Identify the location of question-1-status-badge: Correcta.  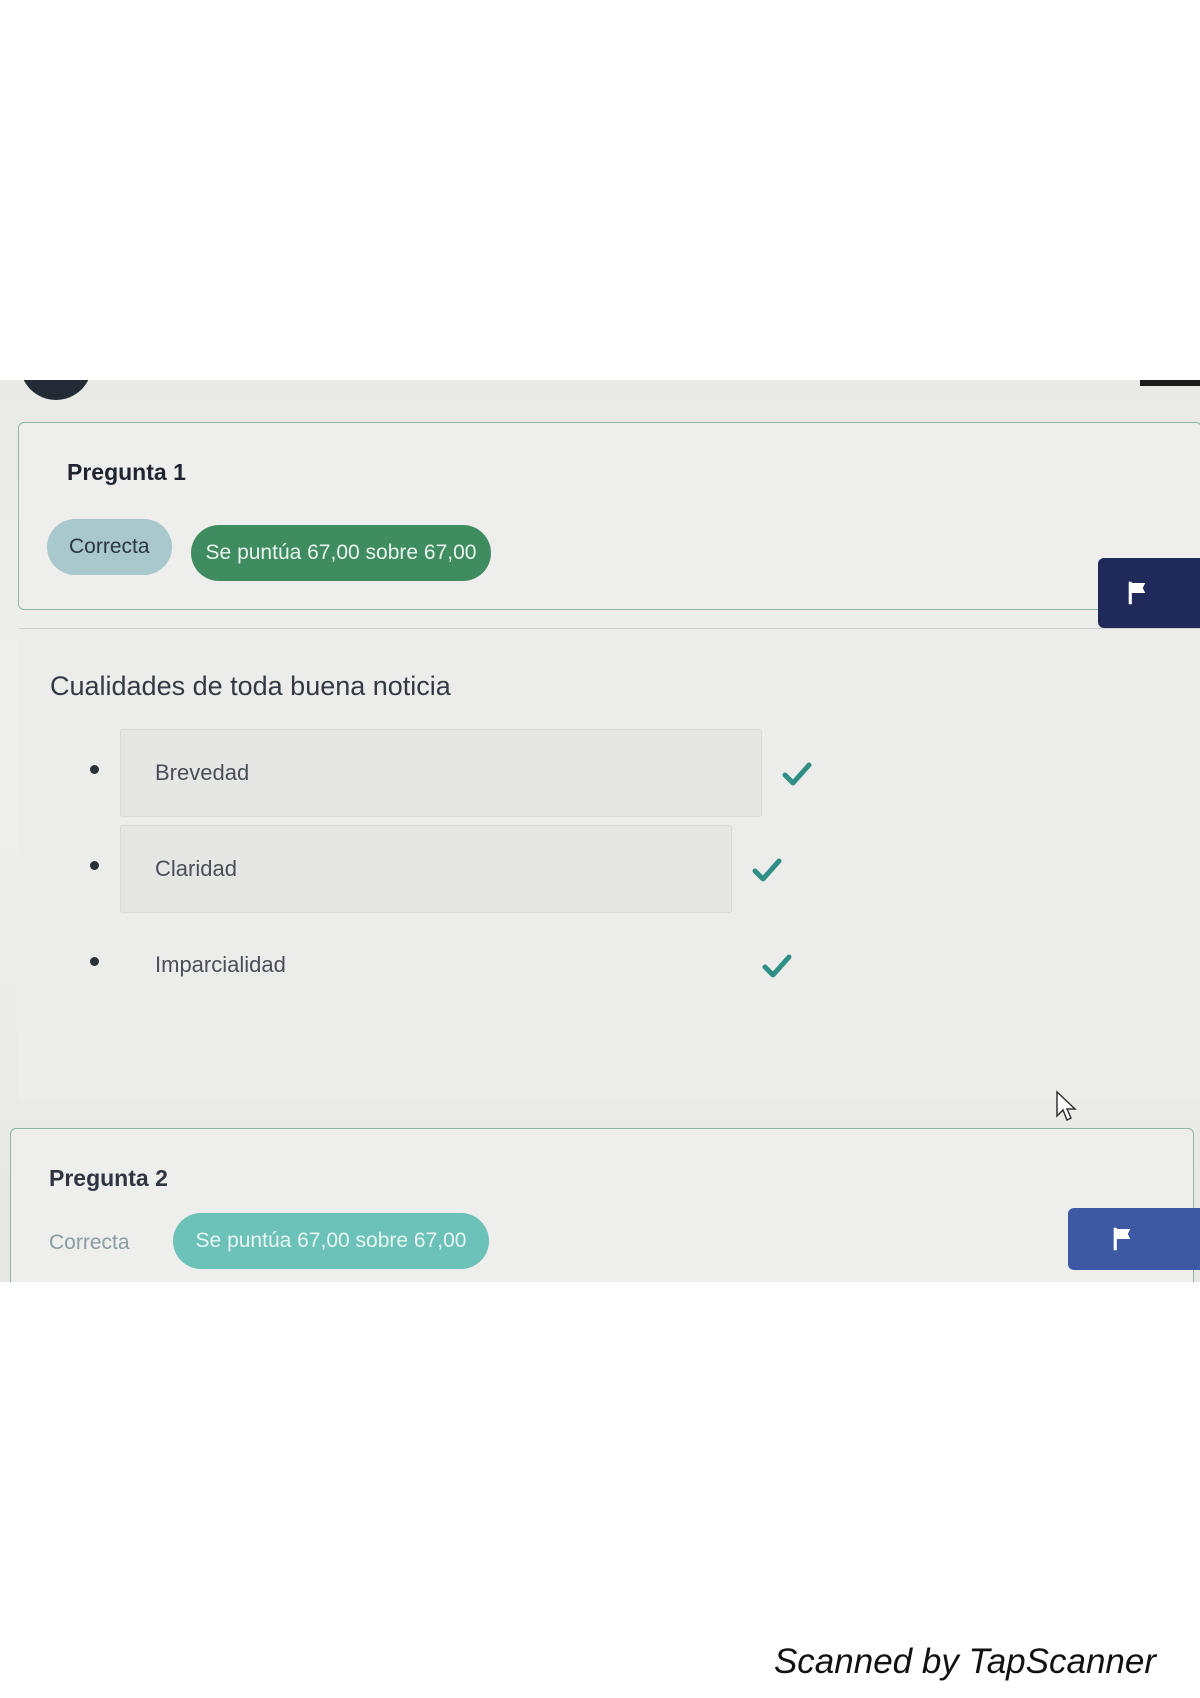
(109, 547).